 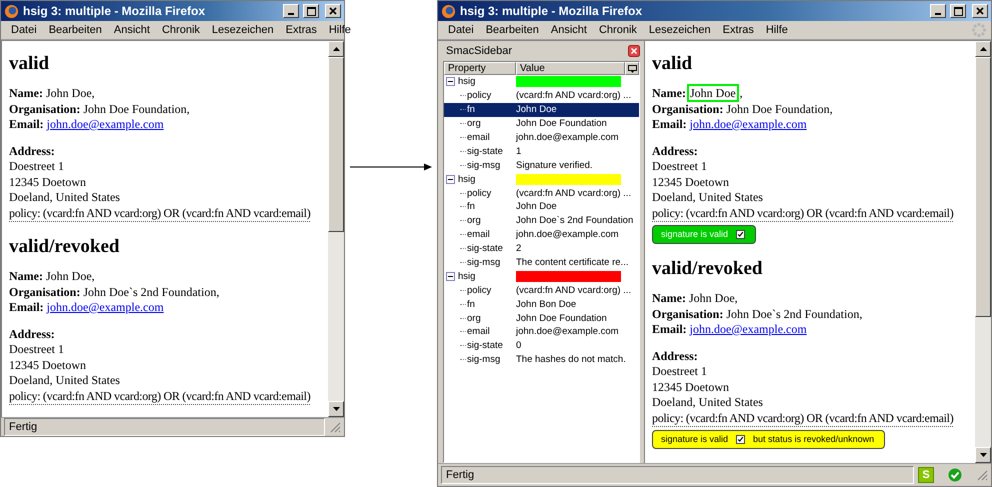 What do you see at coordinates (541, 165) in the screenshot?
I see `property-row: sig-msg Signature verified.` at bounding box center [541, 165].